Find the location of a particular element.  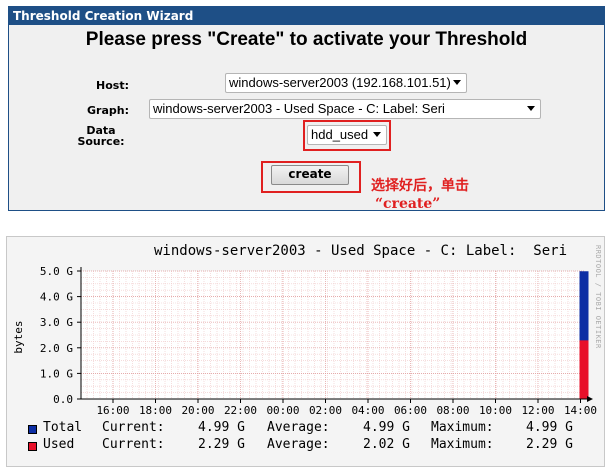

y-tick-label: 2.0 G is located at coordinates (56, 348).